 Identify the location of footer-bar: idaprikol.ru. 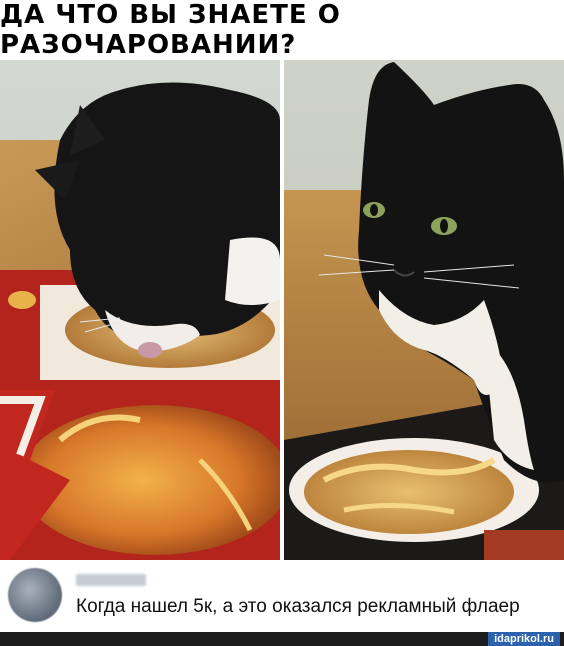
(282, 639).